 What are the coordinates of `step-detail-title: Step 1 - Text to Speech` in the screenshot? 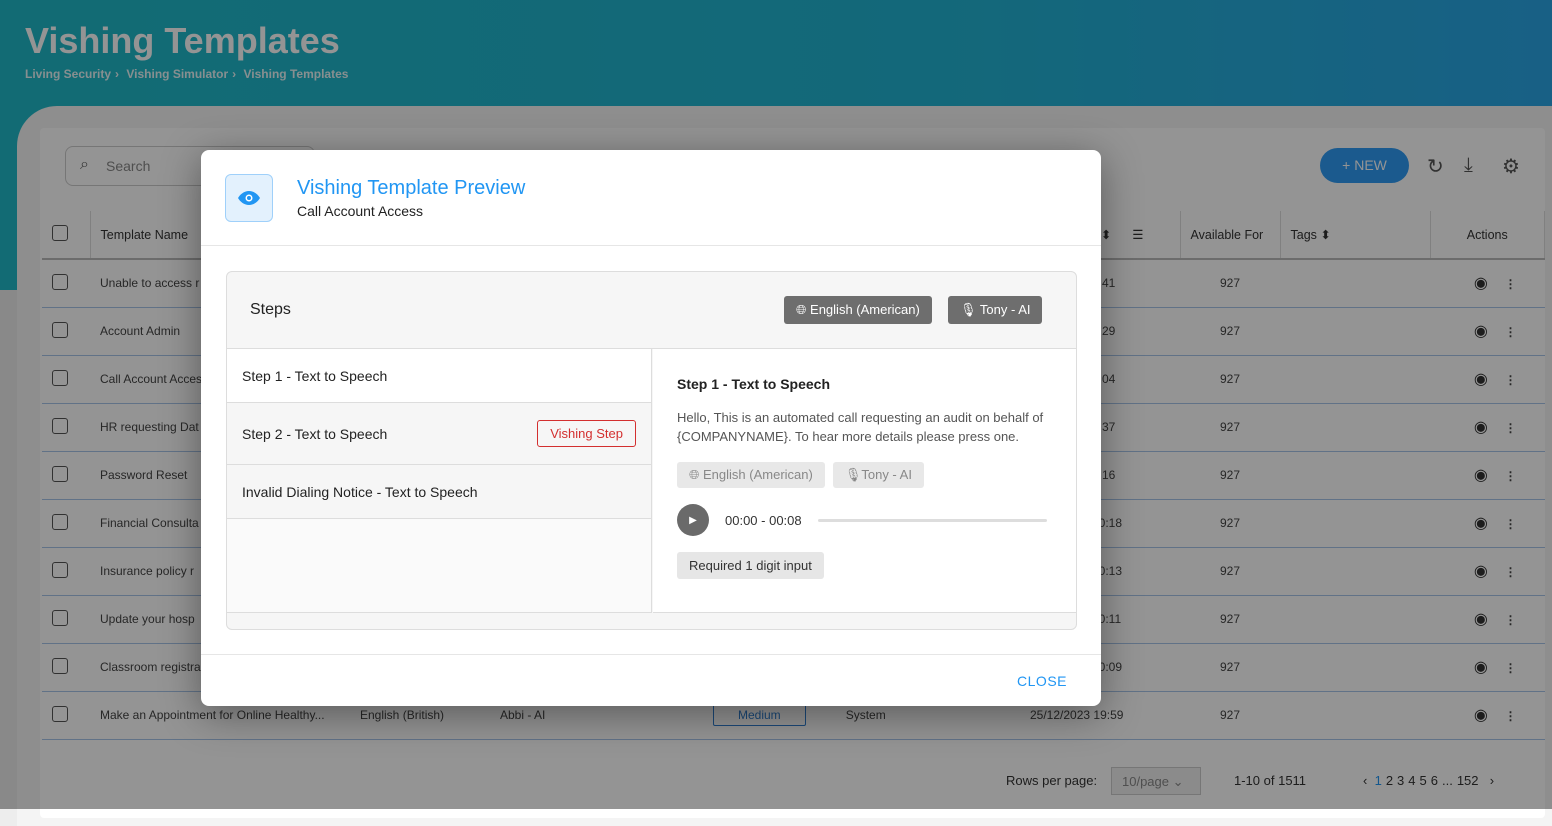 It's located at (753, 384).